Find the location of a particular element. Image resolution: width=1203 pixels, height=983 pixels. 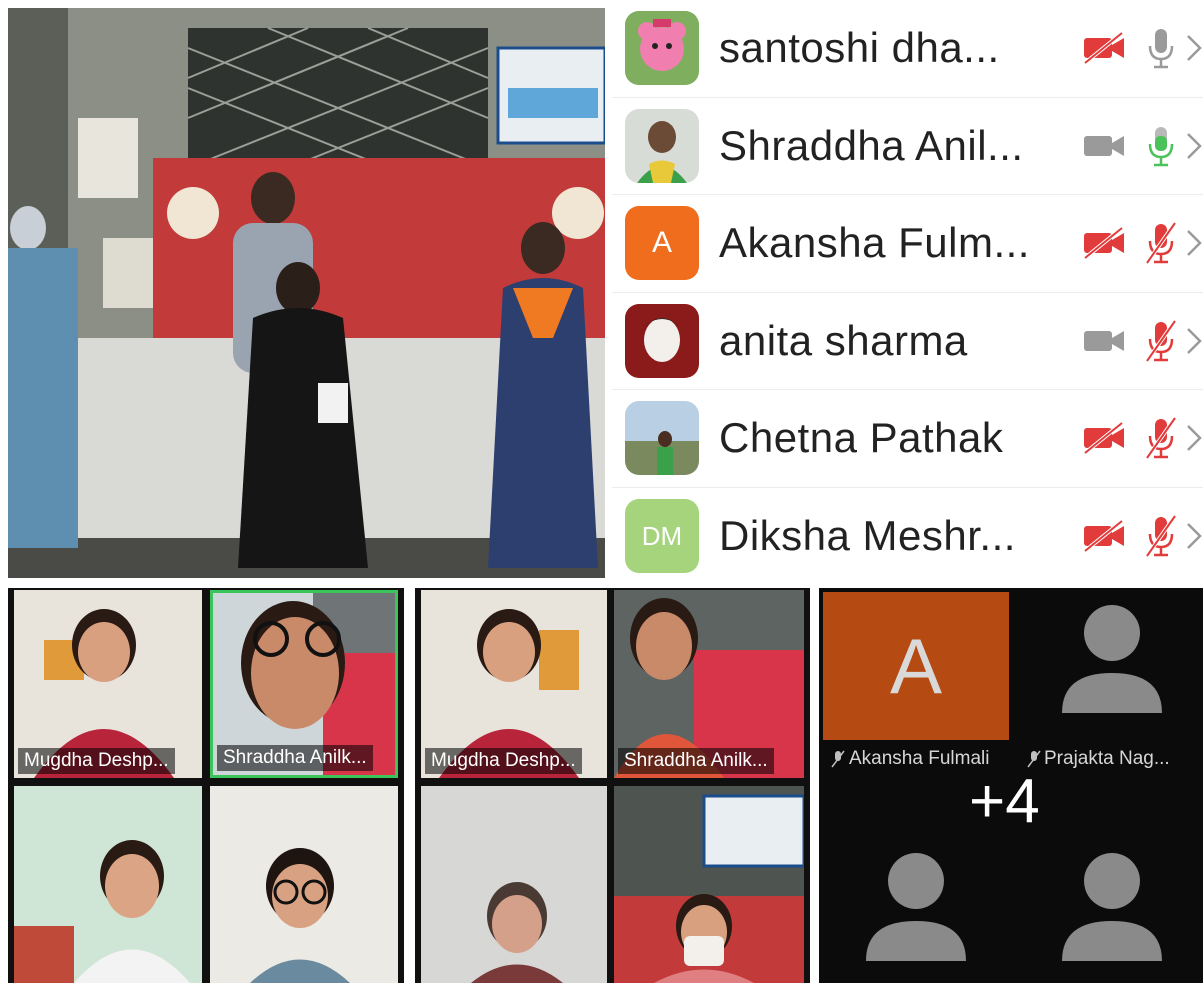

participant-row: Chetna Pathak is located at coordinates (907, 439).